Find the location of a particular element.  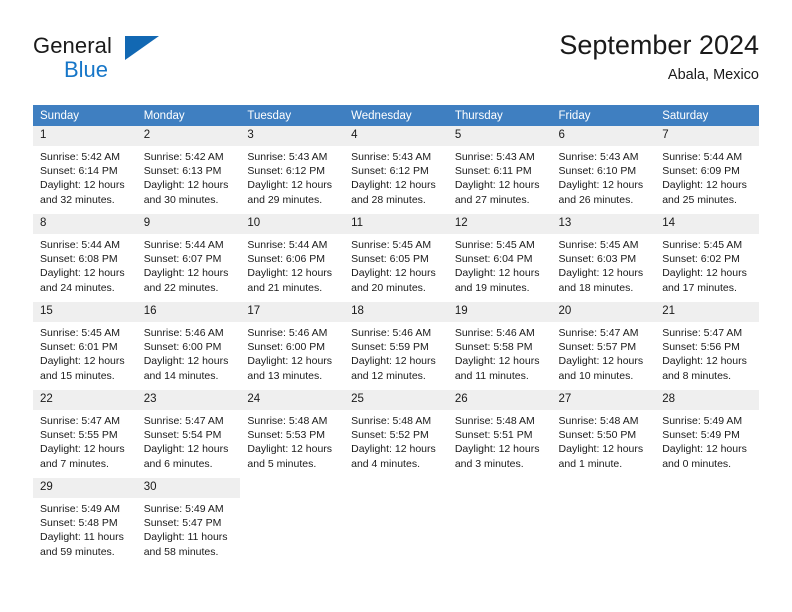

day-daylight2-text: and 32 minutes. is located at coordinates (77, 199).